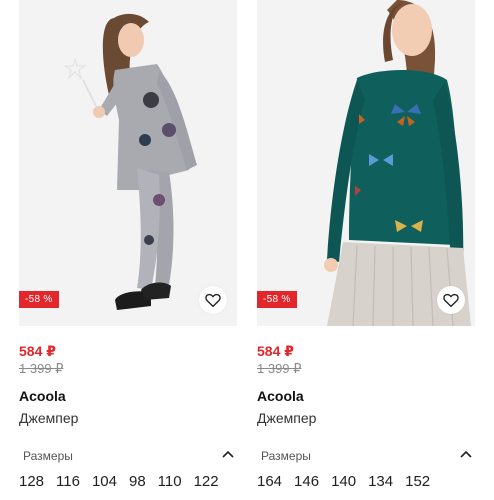 The height and width of the screenshot is (500, 494). What do you see at coordinates (170, 481) in the screenshot?
I see `size-option: 110` at bounding box center [170, 481].